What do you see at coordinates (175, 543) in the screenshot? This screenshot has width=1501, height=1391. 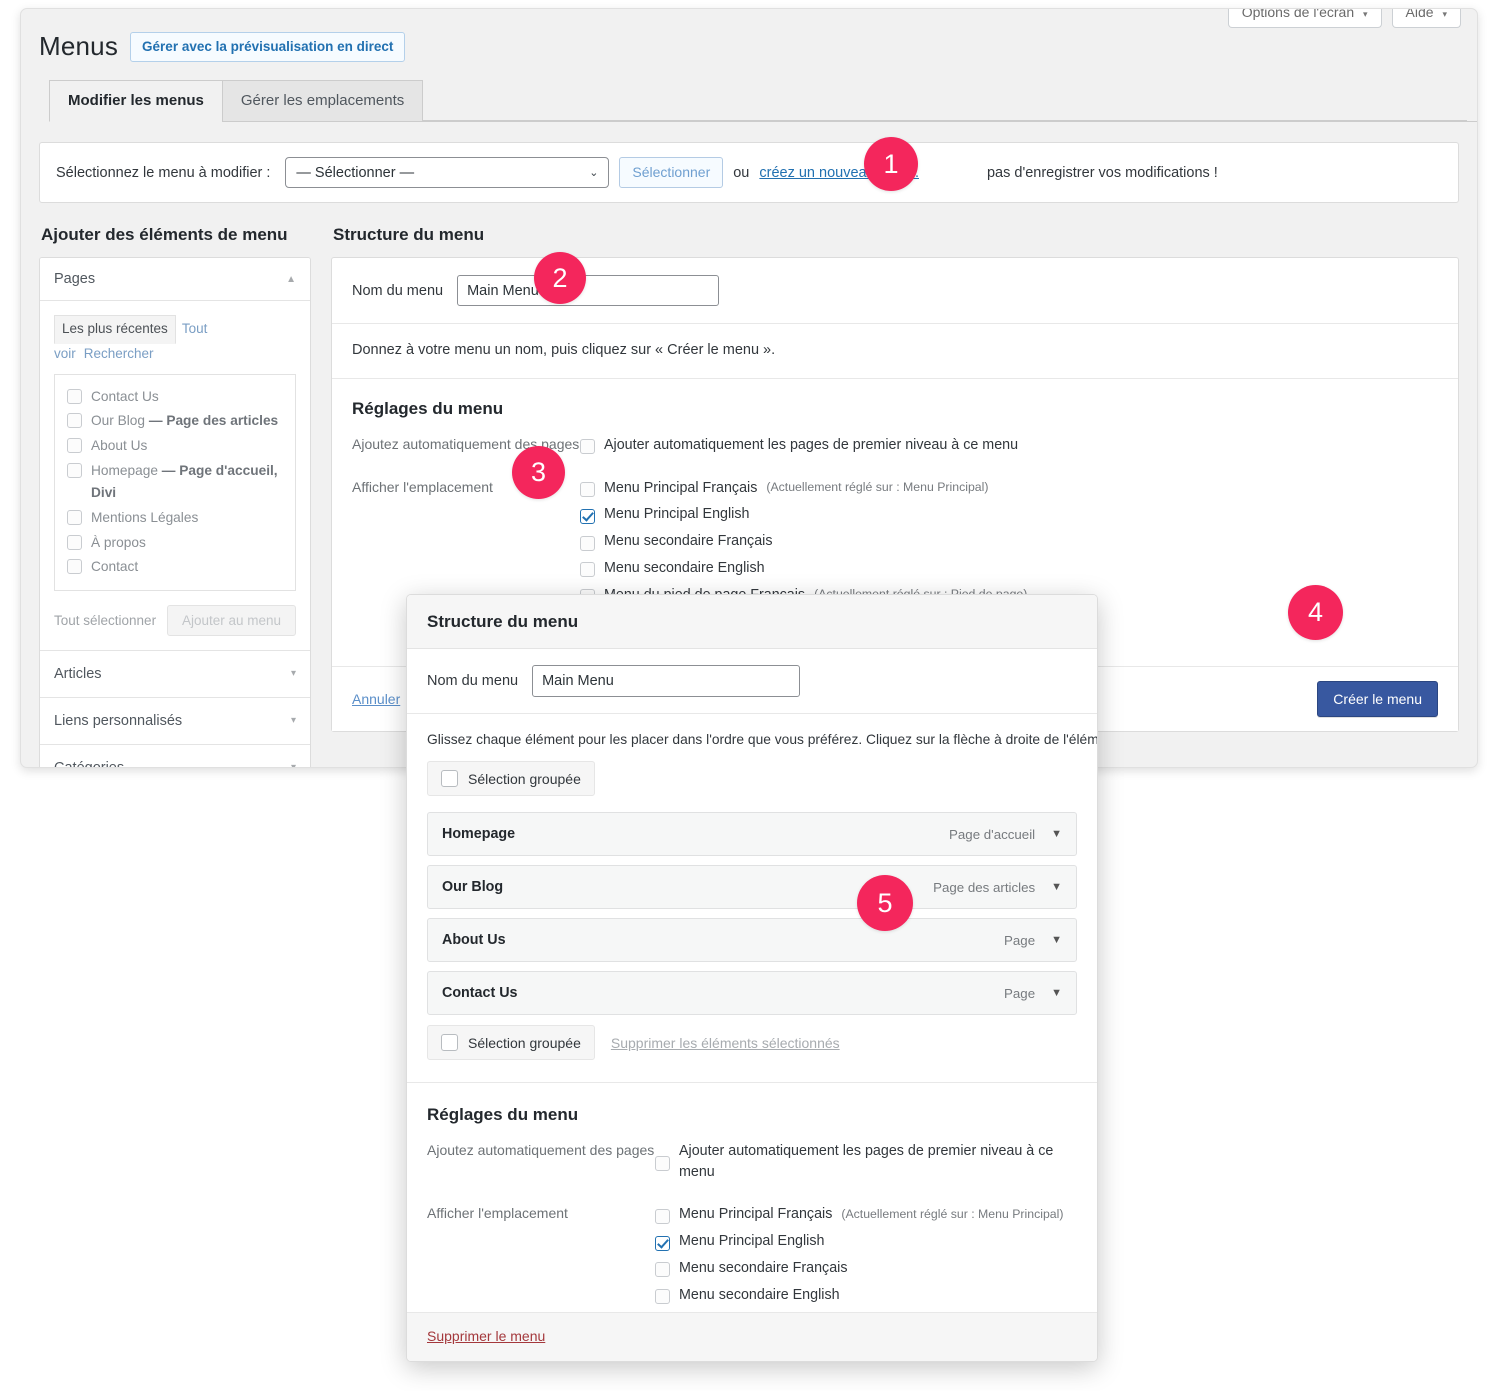 I see `list-item: À propos` at bounding box center [175, 543].